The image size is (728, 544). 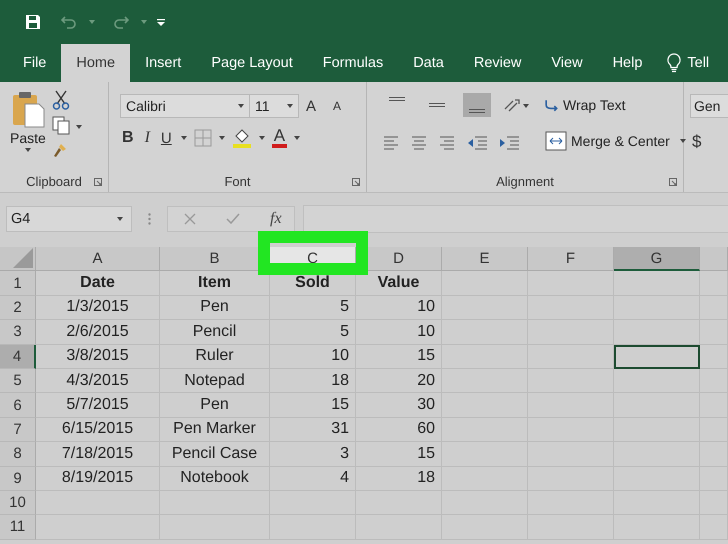 What do you see at coordinates (313, 478) in the screenshot?
I see `table-cell: 4` at bounding box center [313, 478].